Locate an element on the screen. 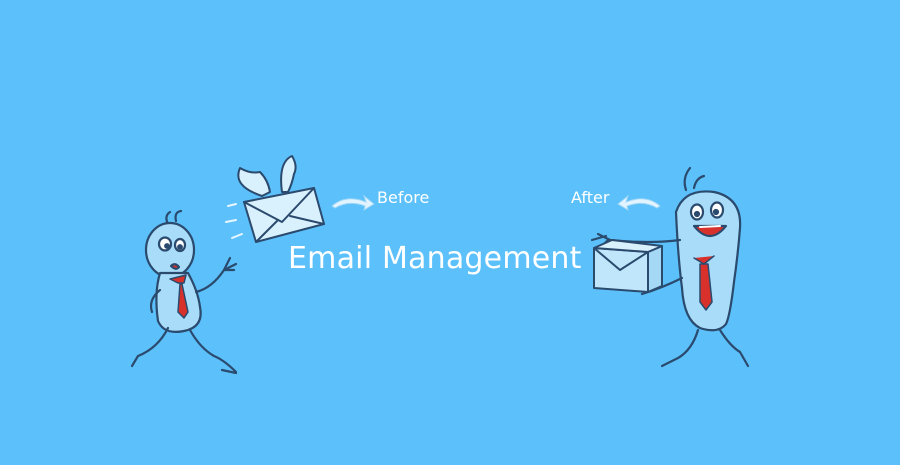 This screenshot has height=465, width=900. package-box-icon is located at coordinates (628, 266).